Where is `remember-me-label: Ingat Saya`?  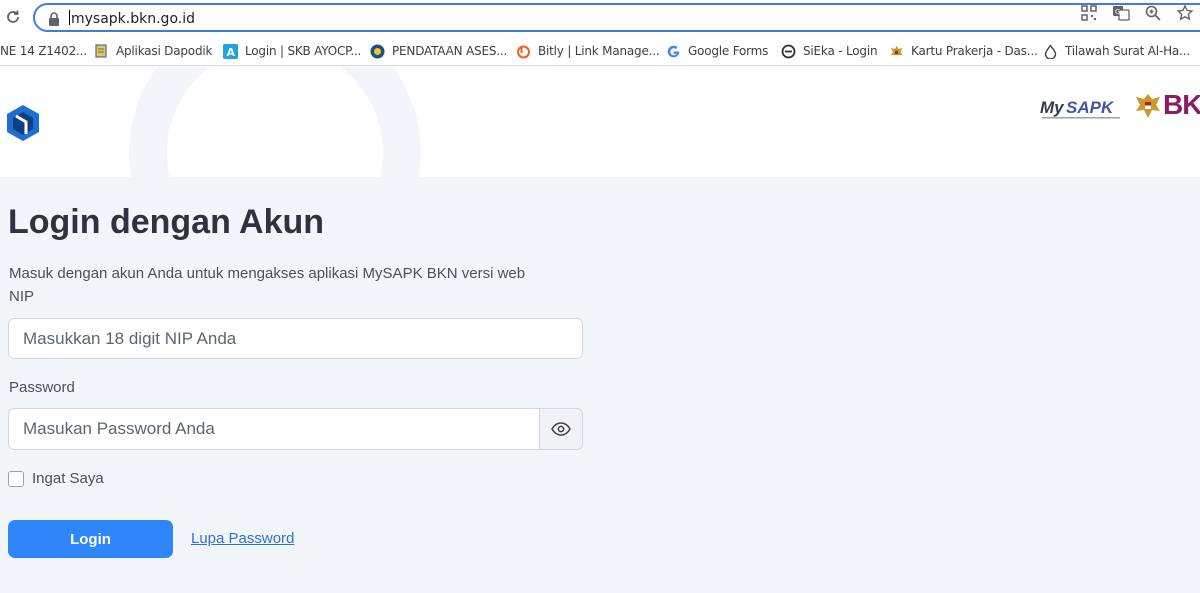 remember-me-label: Ingat Saya is located at coordinates (68, 478).